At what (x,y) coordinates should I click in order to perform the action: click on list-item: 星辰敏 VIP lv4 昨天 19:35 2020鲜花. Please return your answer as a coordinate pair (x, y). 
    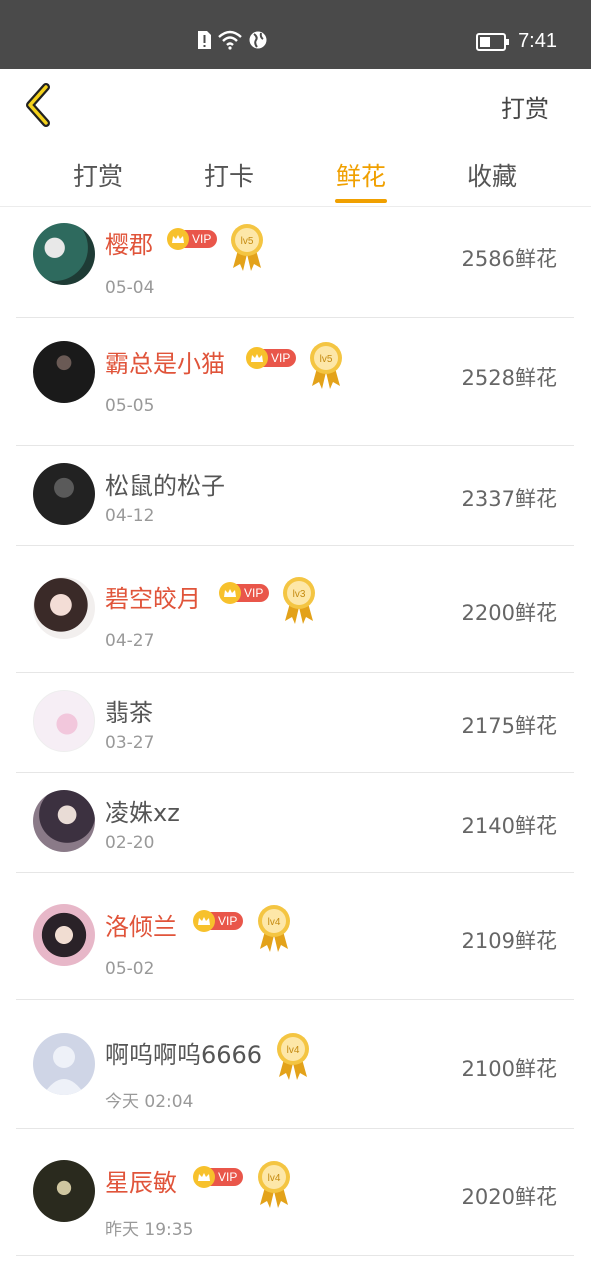
    Looking at the image, I should click on (295, 1192).